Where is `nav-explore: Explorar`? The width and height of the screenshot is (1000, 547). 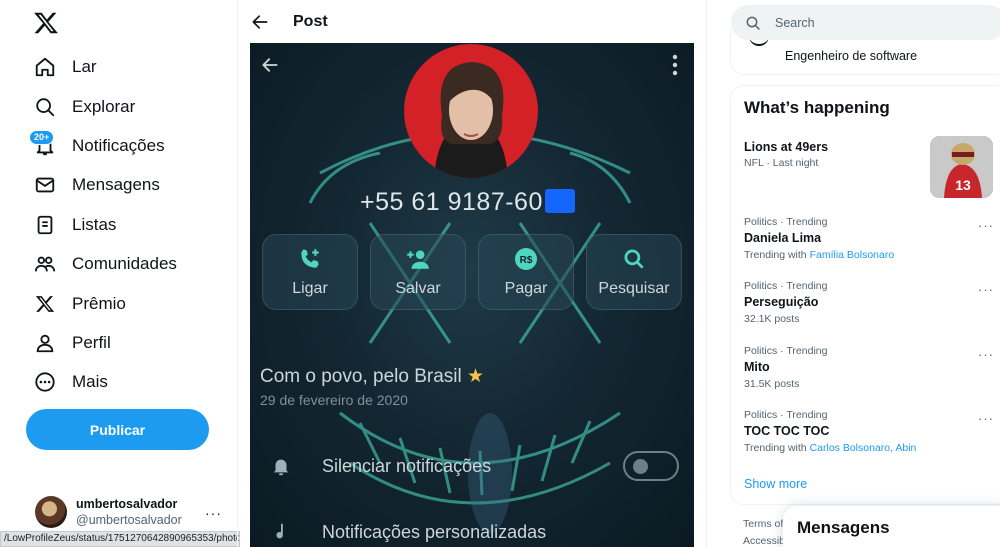
nav-explore: Explorar is located at coordinates (83, 107).